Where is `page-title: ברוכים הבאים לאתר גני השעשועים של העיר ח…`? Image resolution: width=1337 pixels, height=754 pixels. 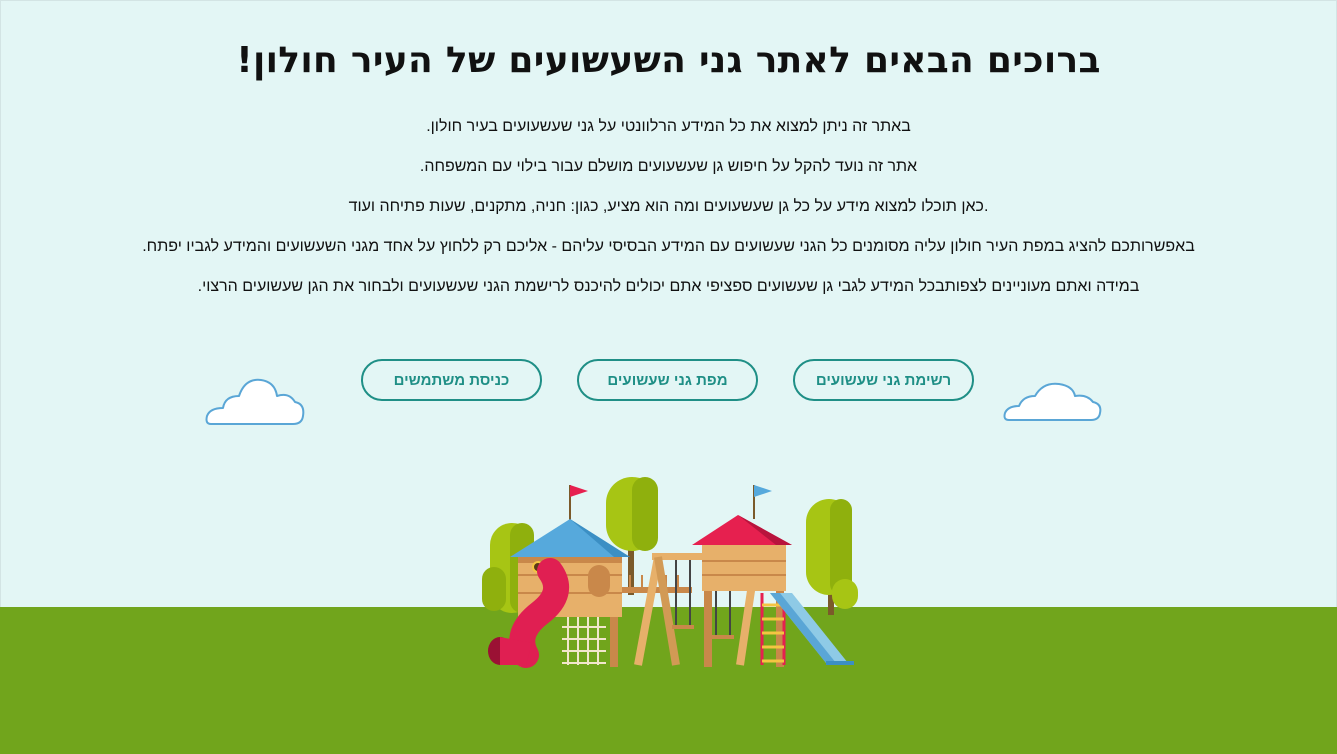
page-title: ברוכים הבאים לאתר גני השעשועים של העיר ח… is located at coordinates (668, 60).